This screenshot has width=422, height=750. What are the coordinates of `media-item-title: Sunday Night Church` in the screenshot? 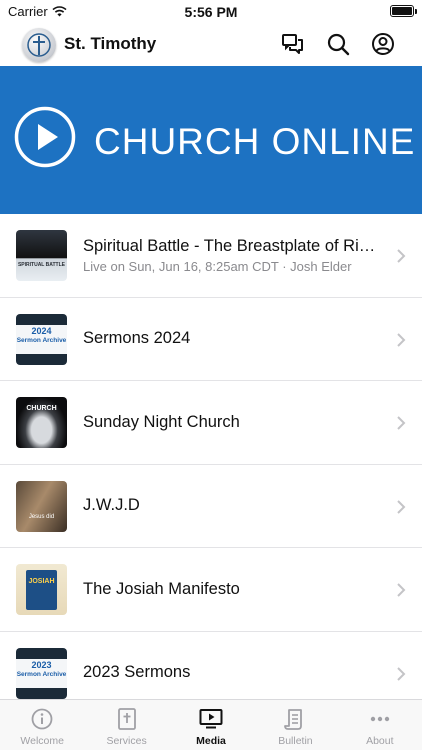 It's located at (161, 421).